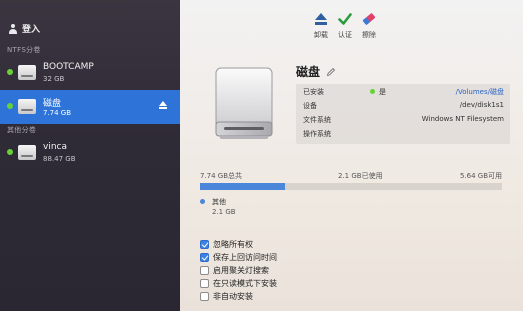 The height and width of the screenshot is (311, 523). Describe the element at coordinates (90, 73) in the screenshot. I see `sidebar-item-bootcamp: BOOTCAMP 32 GB` at that location.